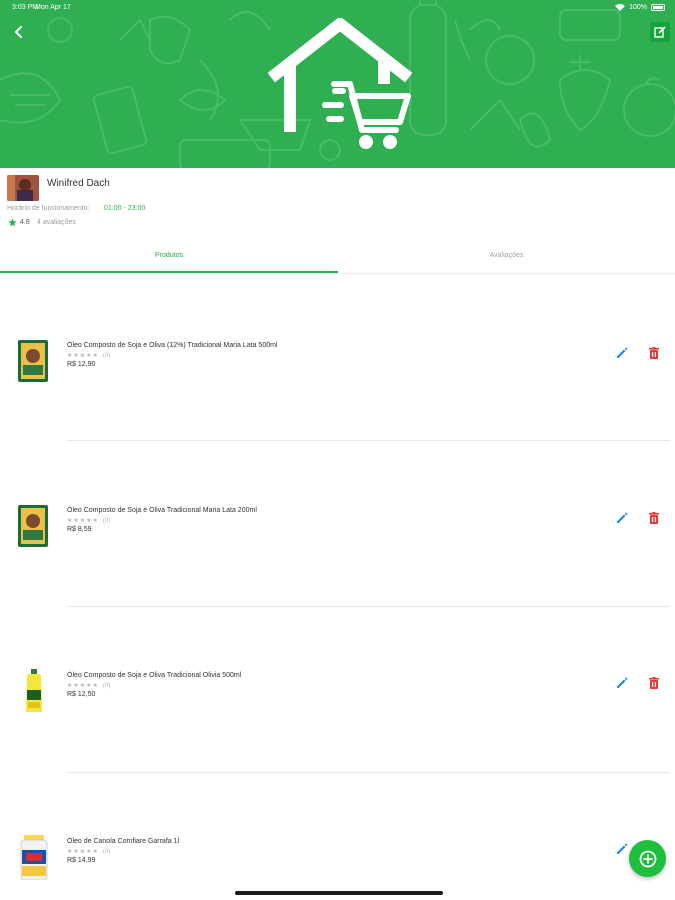 Image resolution: width=675 pixels, height=900 pixels. I want to click on edit-square-icon, so click(660, 32).